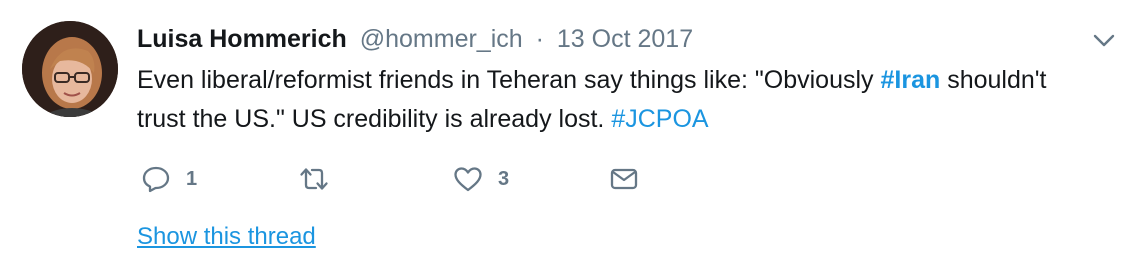 The image size is (1140, 269). What do you see at coordinates (192, 178) in the screenshot?
I see `reply-count: 1` at bounding box center [192, 178].